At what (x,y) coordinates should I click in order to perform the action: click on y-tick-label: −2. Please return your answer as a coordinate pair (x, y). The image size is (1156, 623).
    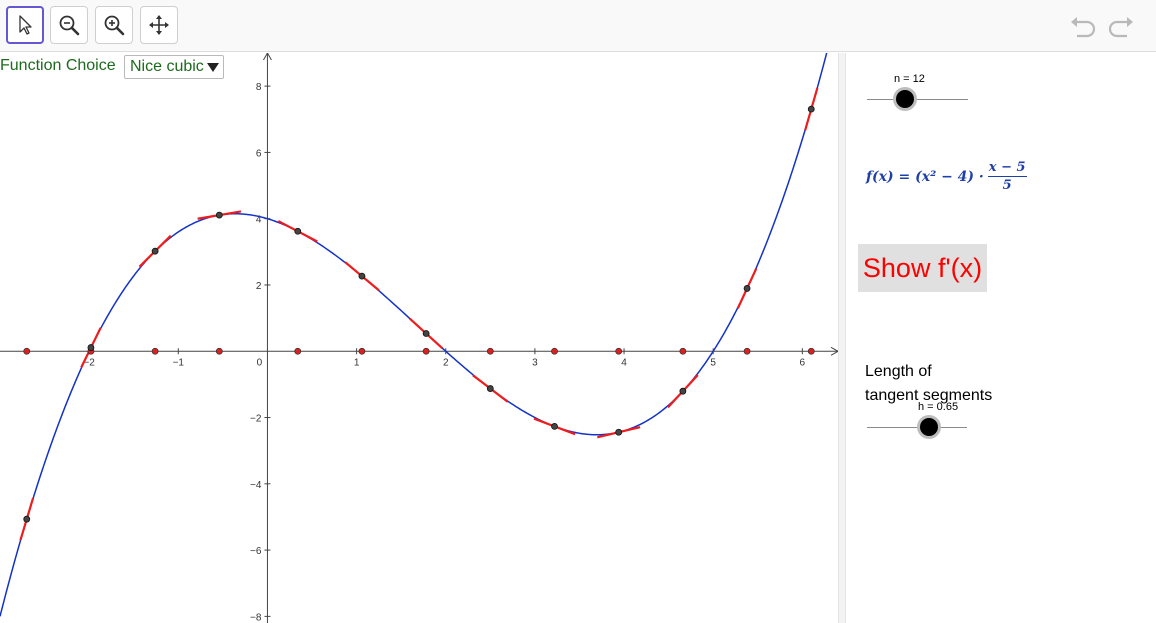
    Looking at the image, I should click on (256, 419).